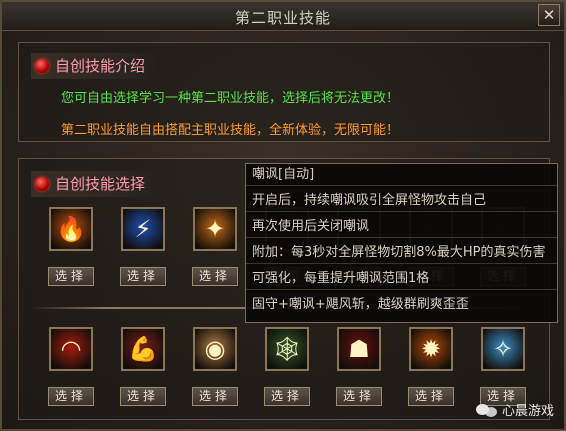 Image resolution: width=566 pixels, height=431 pixels. What do you see at coordinates (71, 276) in the screenshot?
I see `row1-select-button-1: 选择` at bounding box center [71, 276].